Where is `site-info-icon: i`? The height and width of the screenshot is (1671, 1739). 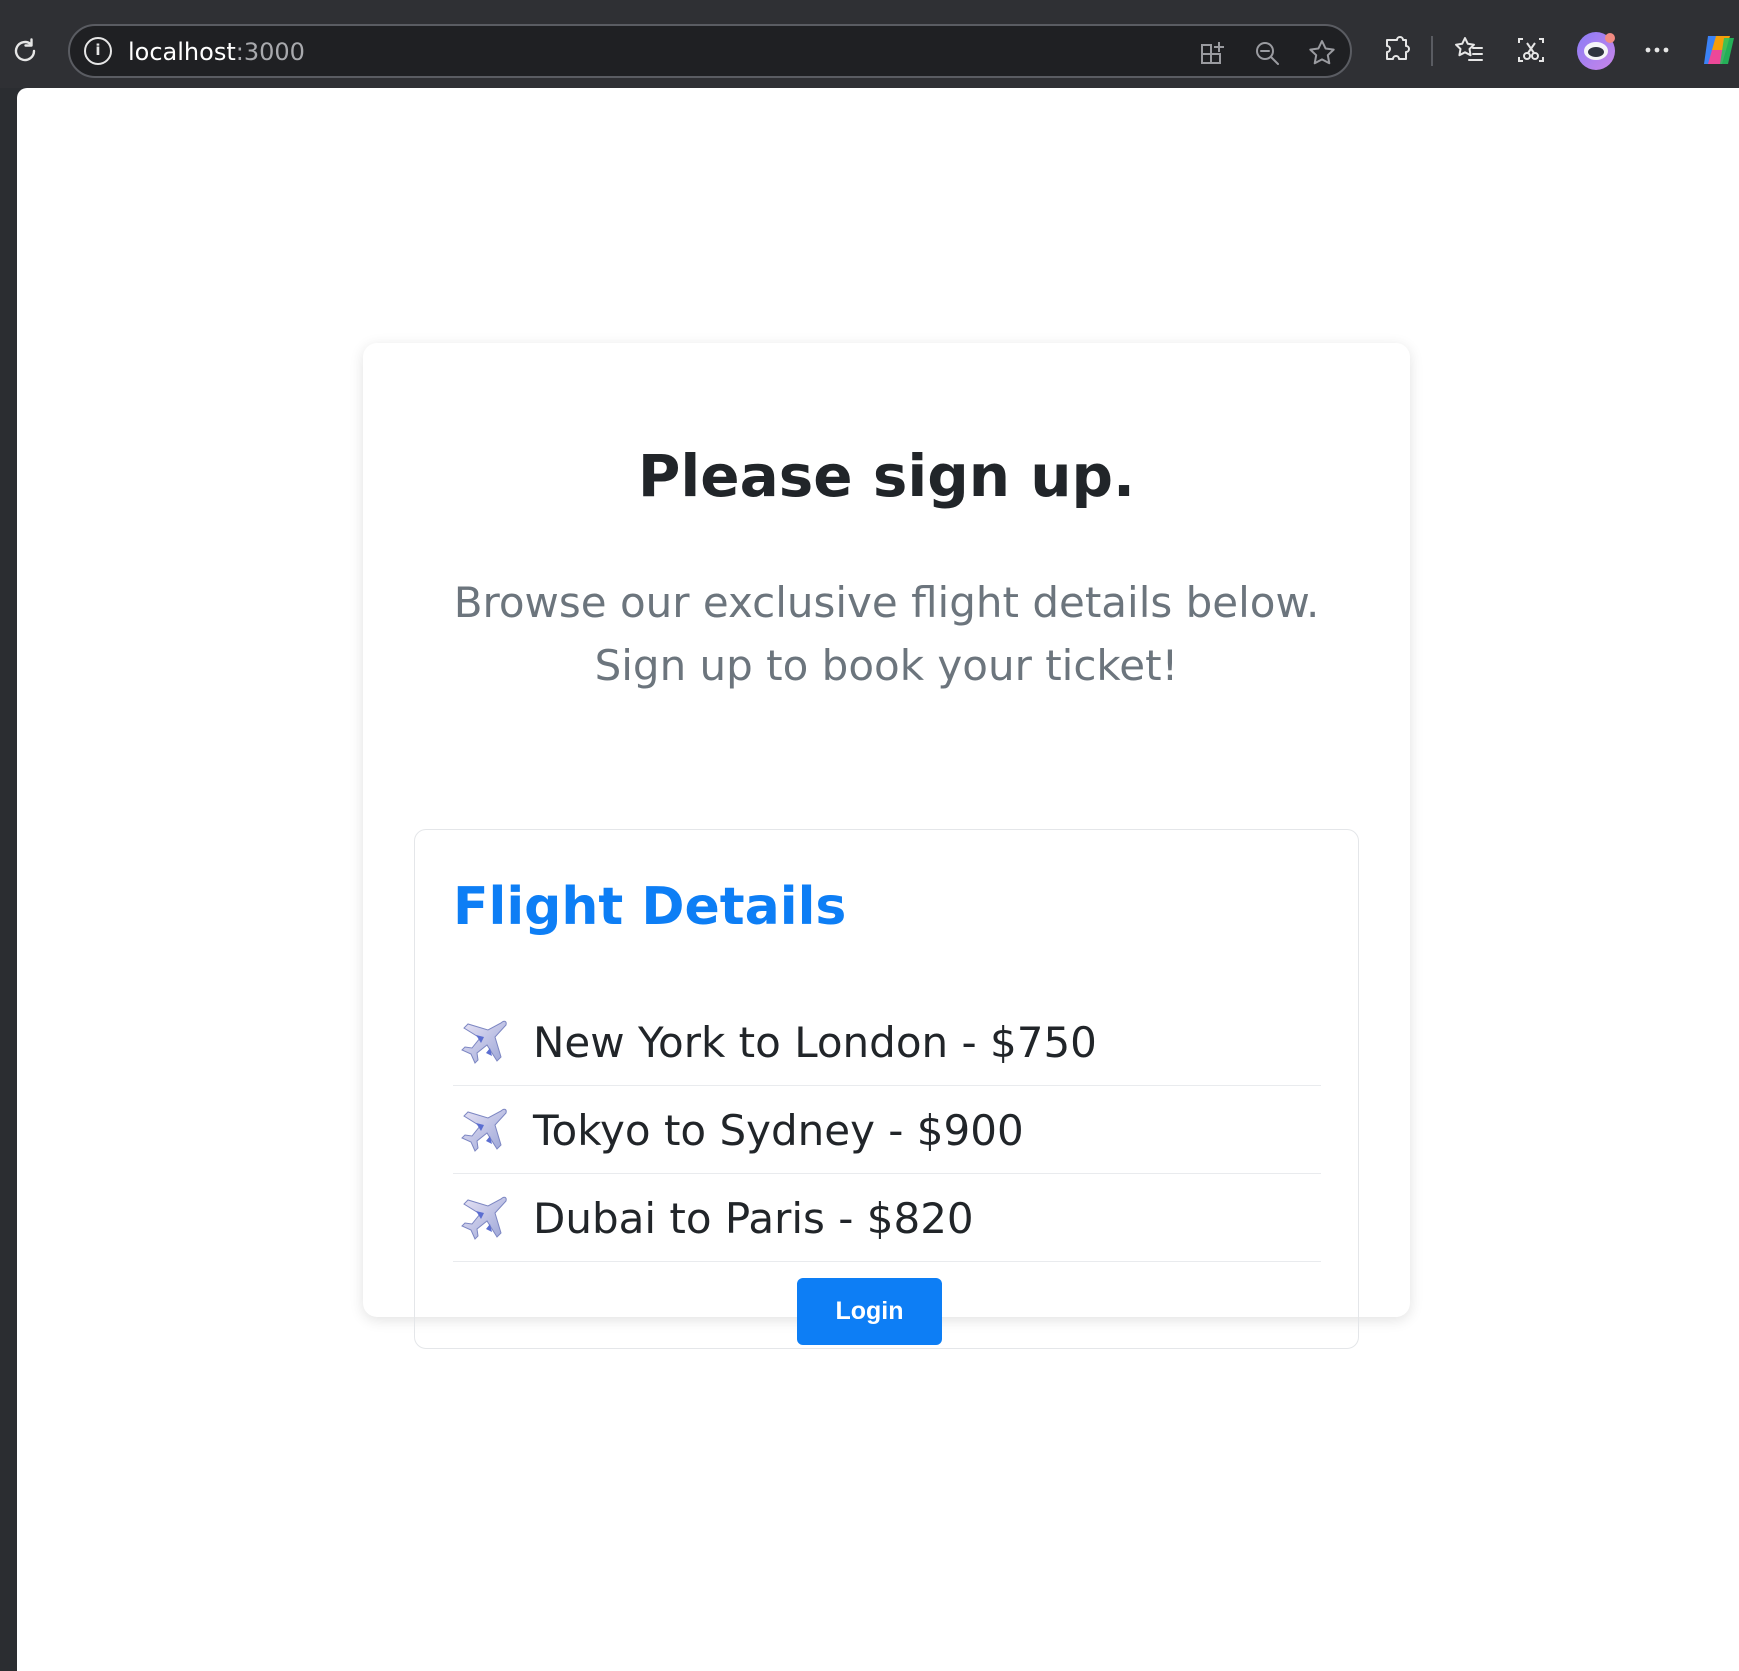 site-info-icon: i is located at coordinates (98, 51).